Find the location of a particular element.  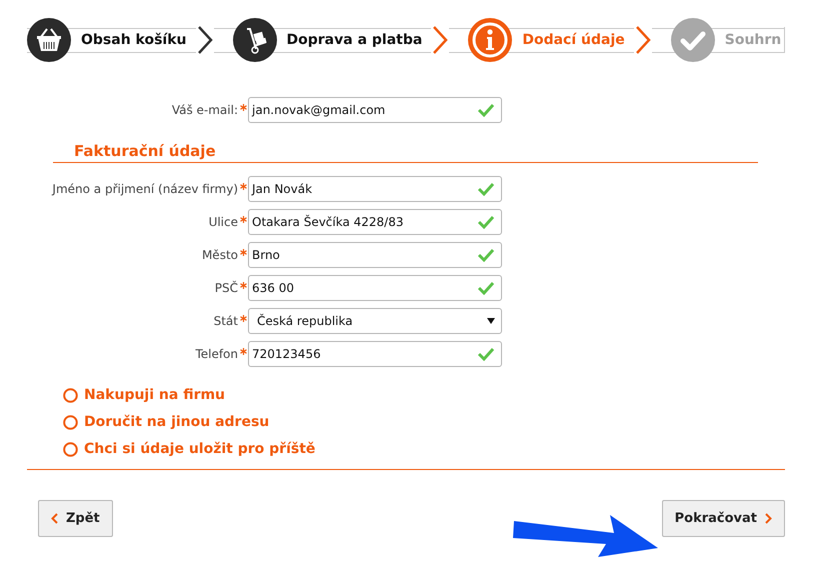

field-label: Jméno a přijmení (název firmy) is located at coordinates (145, 189).